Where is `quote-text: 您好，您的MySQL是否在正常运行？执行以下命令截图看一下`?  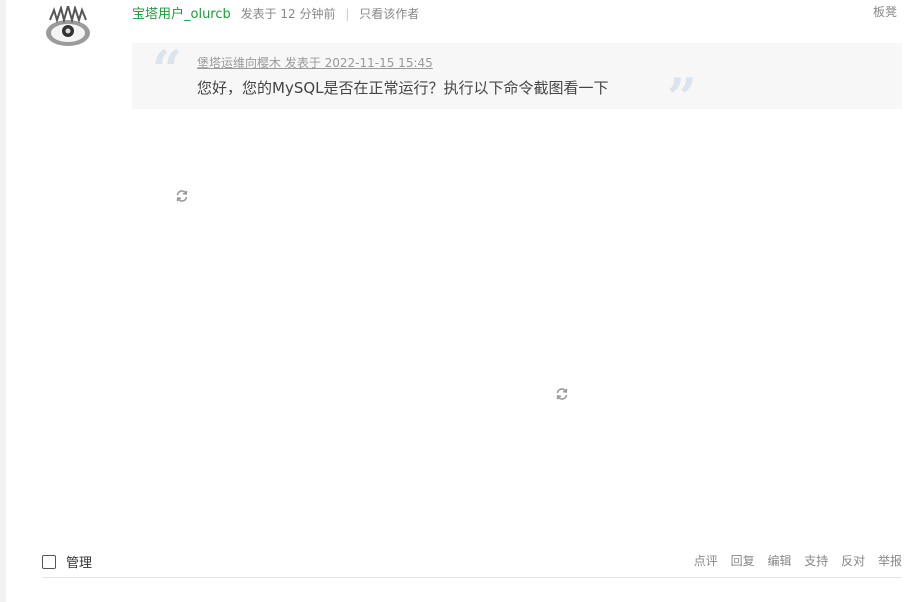 quote-text: 您好，您的MySQL是否在正常运行？执行以下命令截图看一下 is located at coordinates (403, 88).